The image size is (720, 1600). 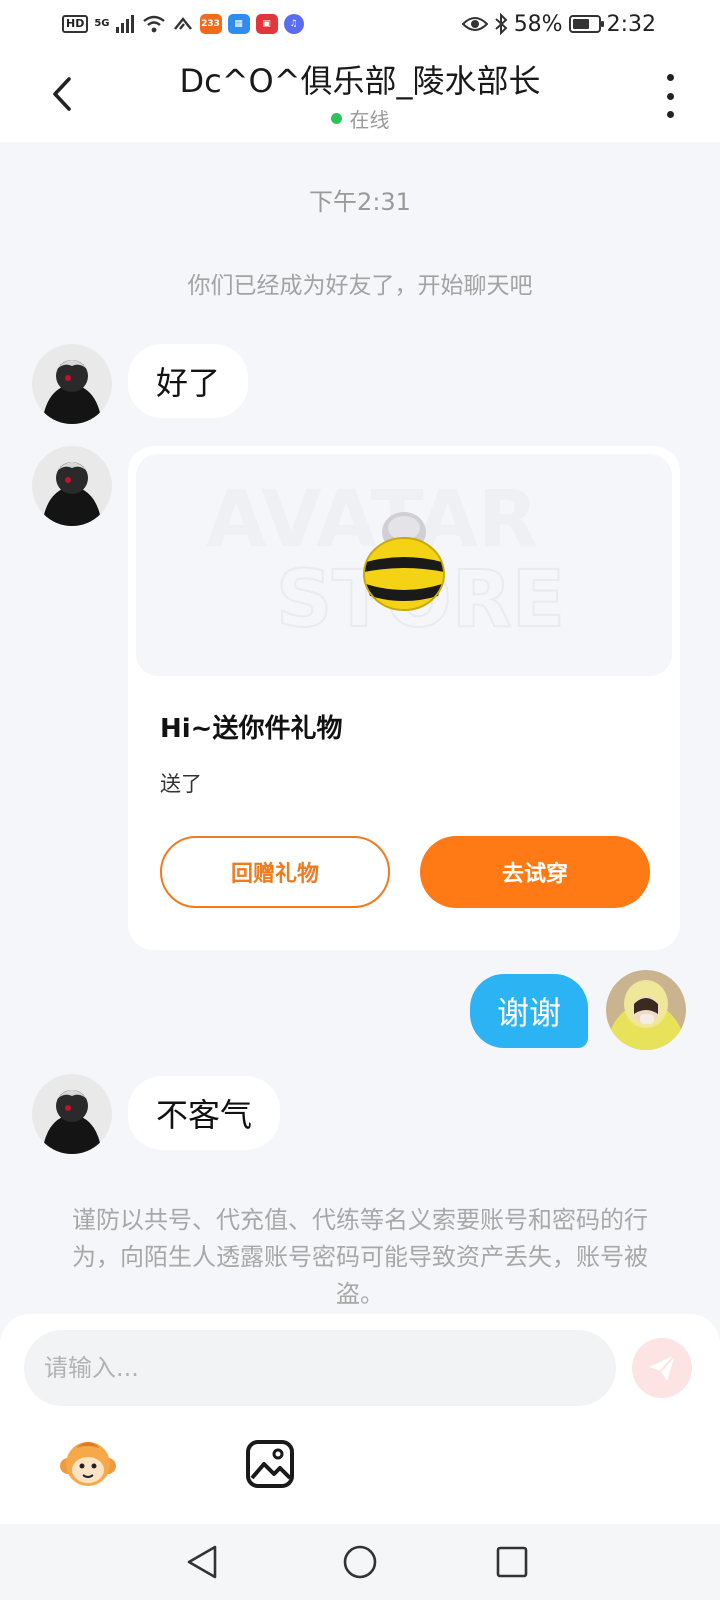 I want to click on status-bar-left: HD 5G 233 ▦ ▣ ♫, so click(x=183, y=24).